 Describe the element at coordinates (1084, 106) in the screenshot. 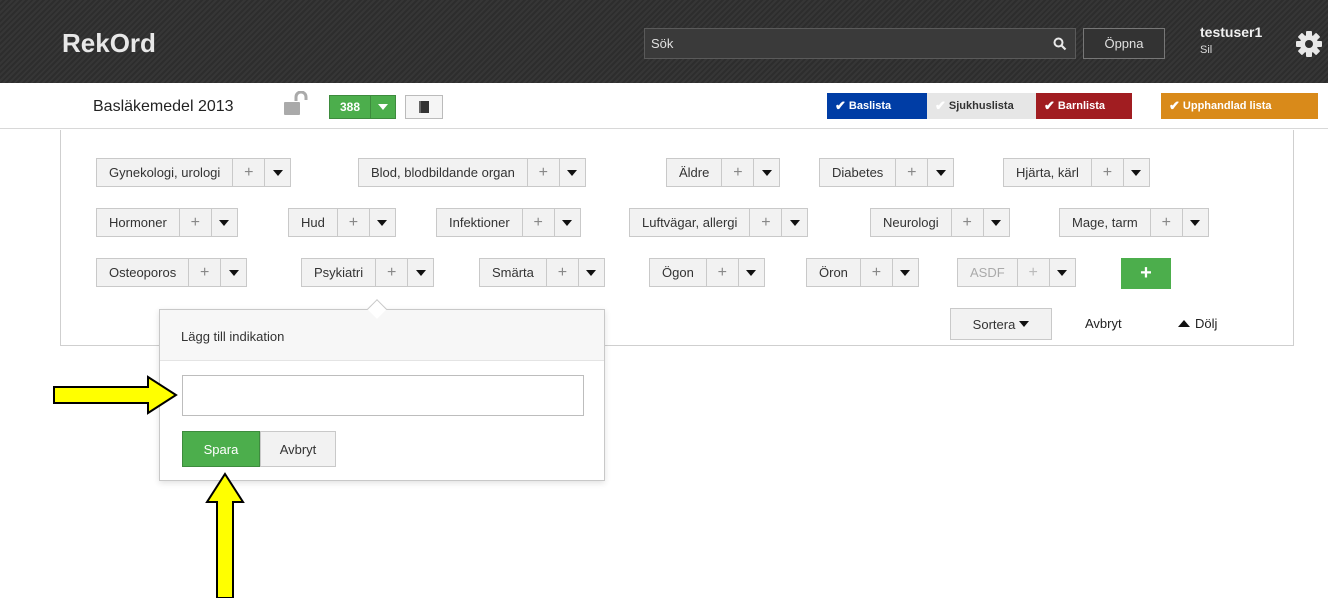

I see `list-tab-barnlista: ✔ Barnlista` at that location.